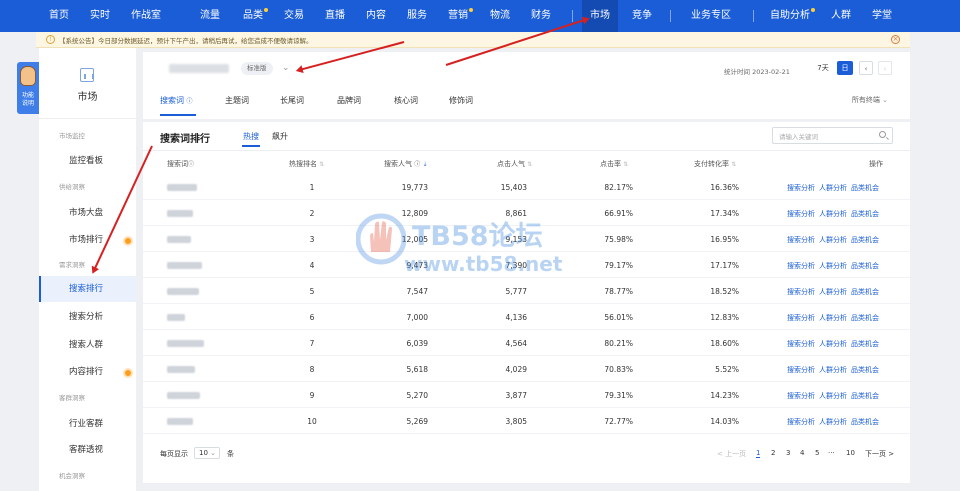 This screenshot has height=491, width=960. I want to click on sidebar-item-search-crowd: 搜索人群, so click(86, 344).